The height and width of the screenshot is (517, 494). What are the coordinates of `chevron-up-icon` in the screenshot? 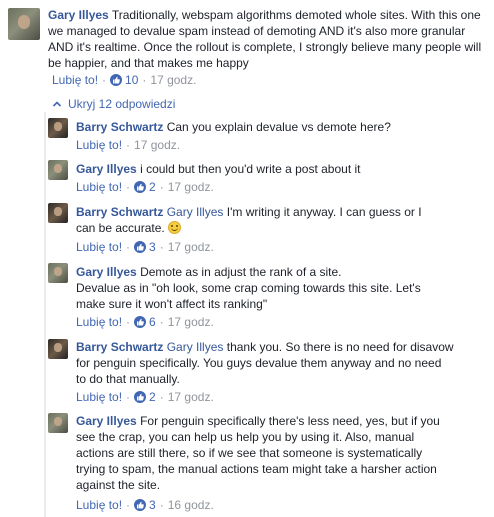 It's located at (57, 104).